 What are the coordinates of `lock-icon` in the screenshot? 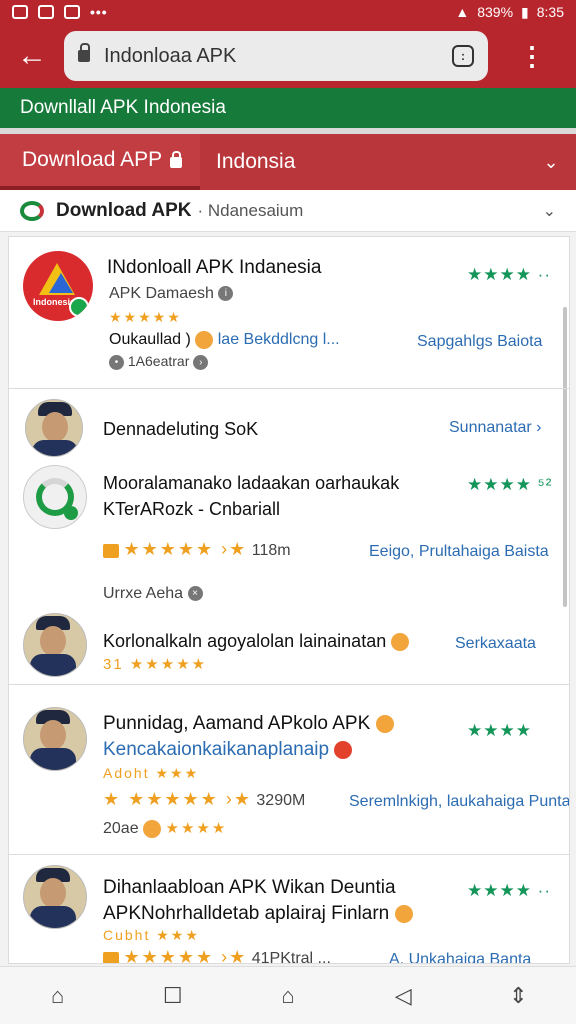 It's located at (84, 52).